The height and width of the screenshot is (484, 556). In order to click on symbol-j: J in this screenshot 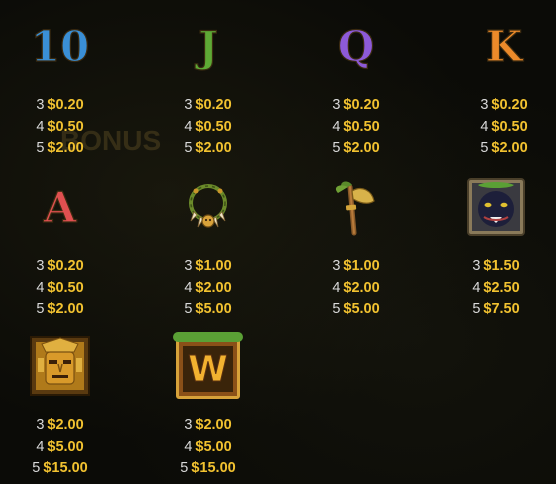, I will do `click(207, 46)`.